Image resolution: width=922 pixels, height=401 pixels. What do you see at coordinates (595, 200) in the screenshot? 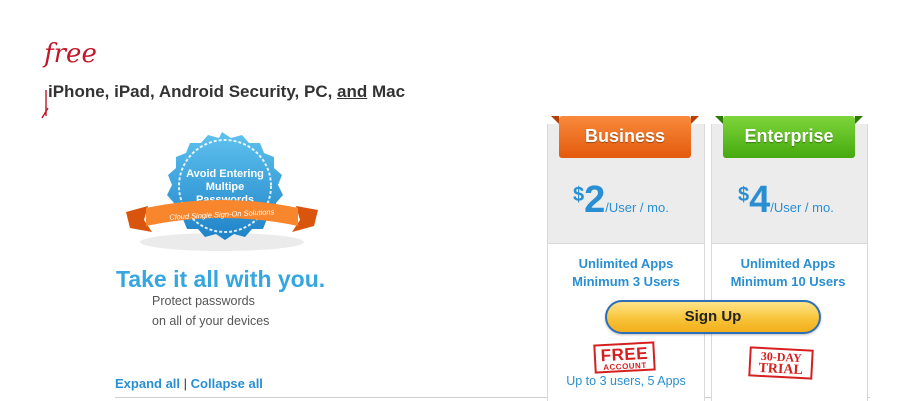
I see `business-price-amount: 2` at bounding box center [595, 200].